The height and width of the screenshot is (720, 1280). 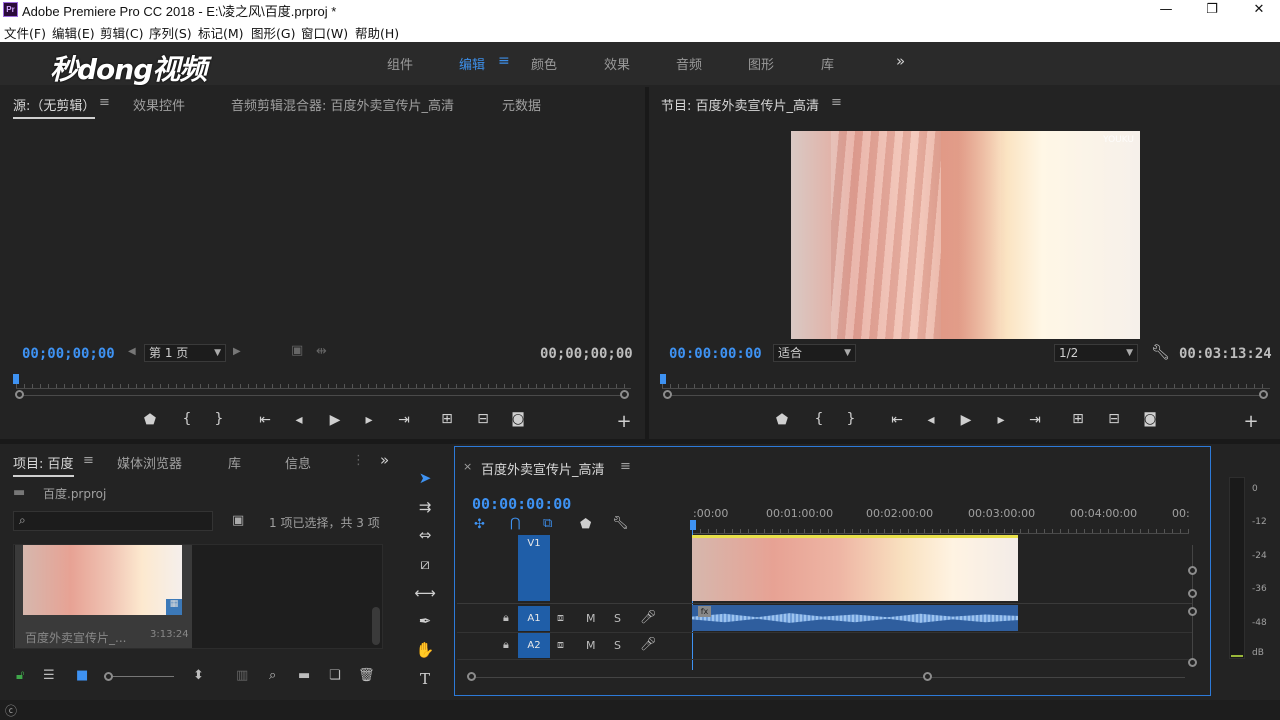 I want to click on workspace-tab-color: 颜色, so click(x=544, y=63).